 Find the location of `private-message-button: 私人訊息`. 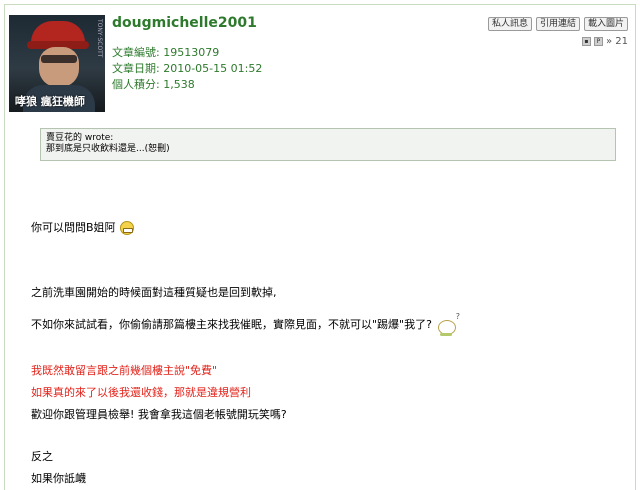

private-message-button: 私人訊息 is located at coordinates (509, 24).